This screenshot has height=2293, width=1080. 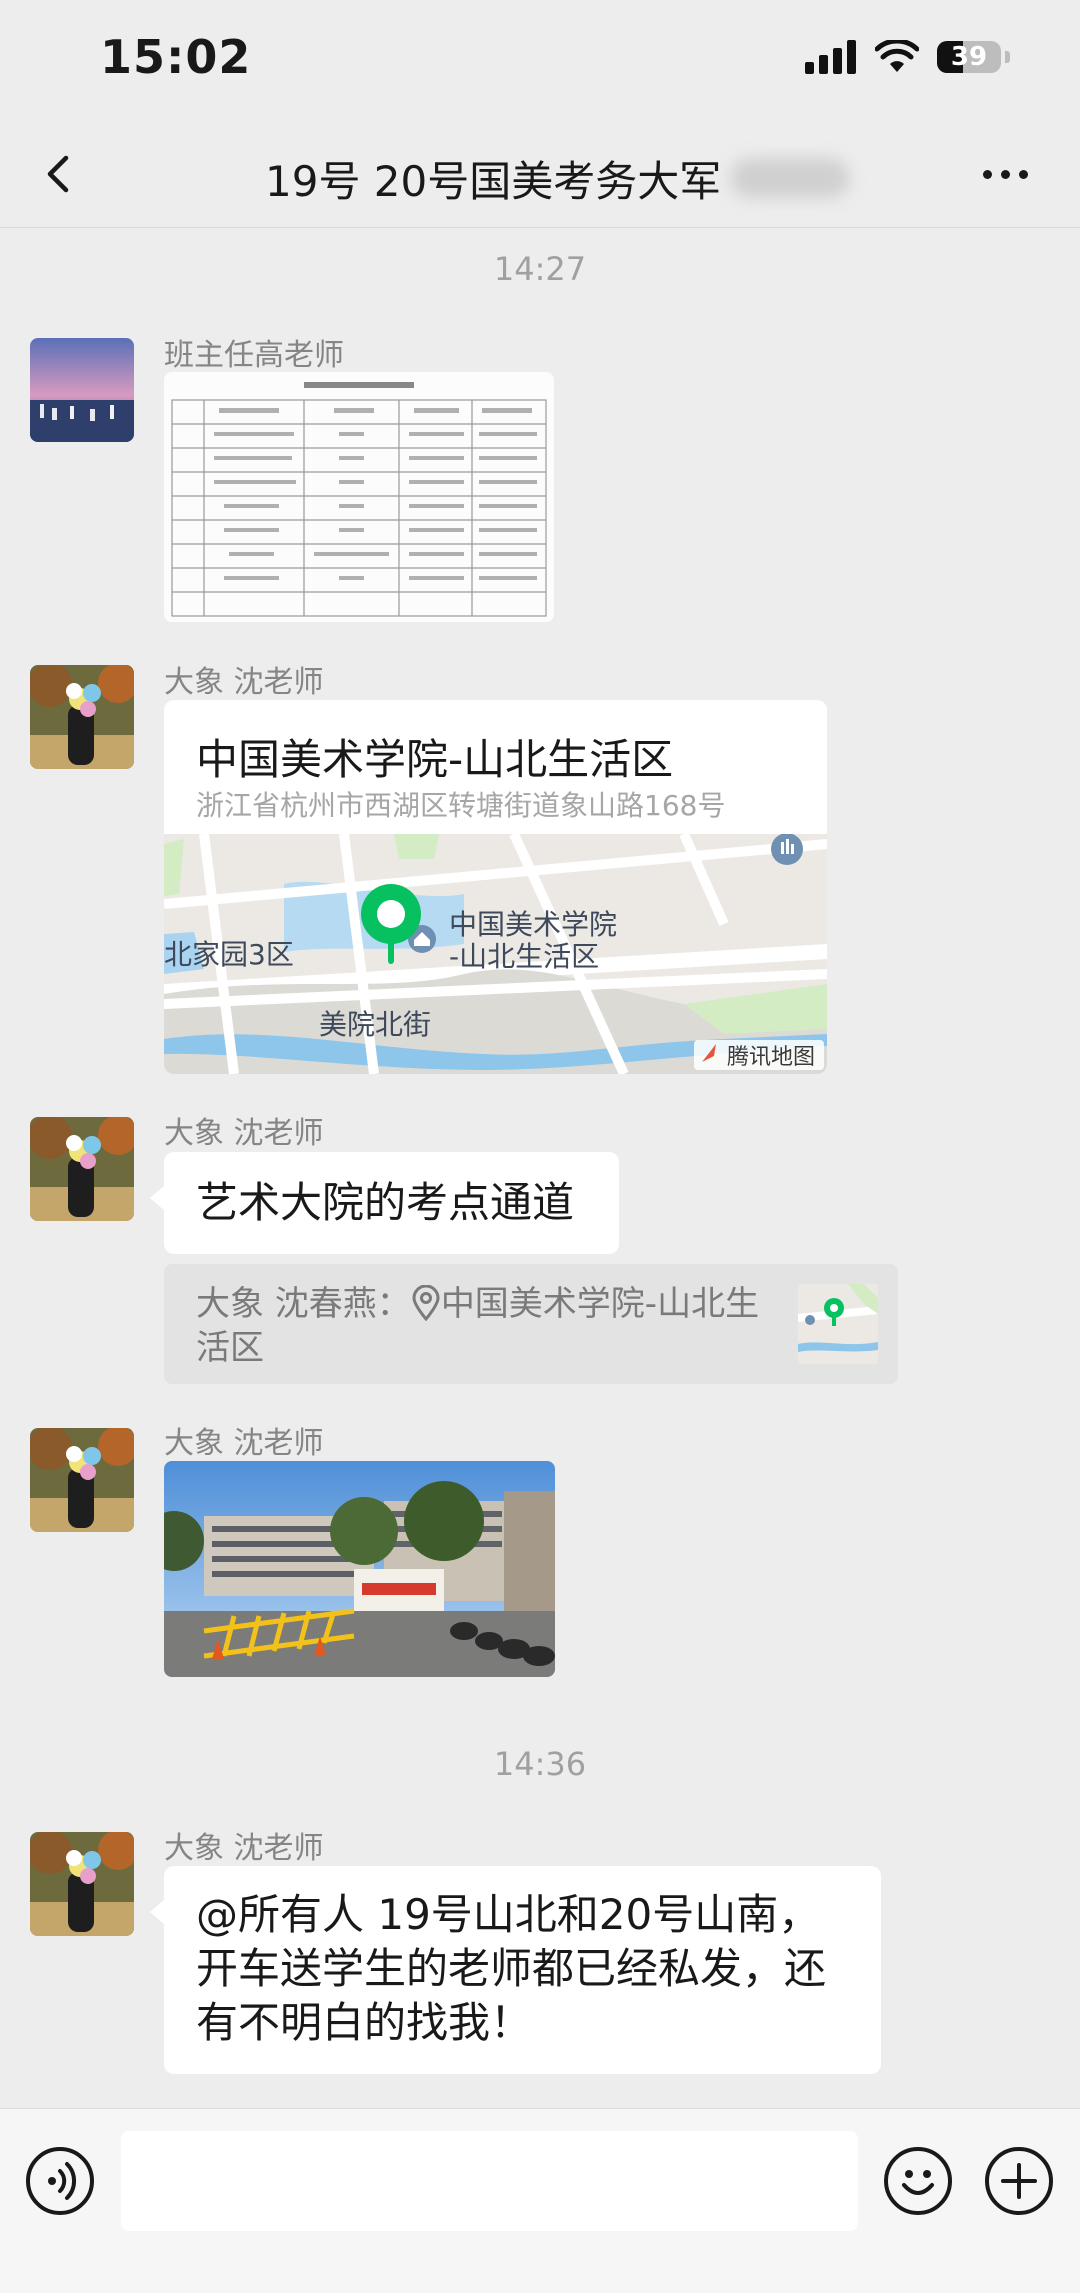 What do you see at coordinates (375, 1024) in the screenshot?
I see `map-label-street: 美院北街` at bounding box center [375, 1024].